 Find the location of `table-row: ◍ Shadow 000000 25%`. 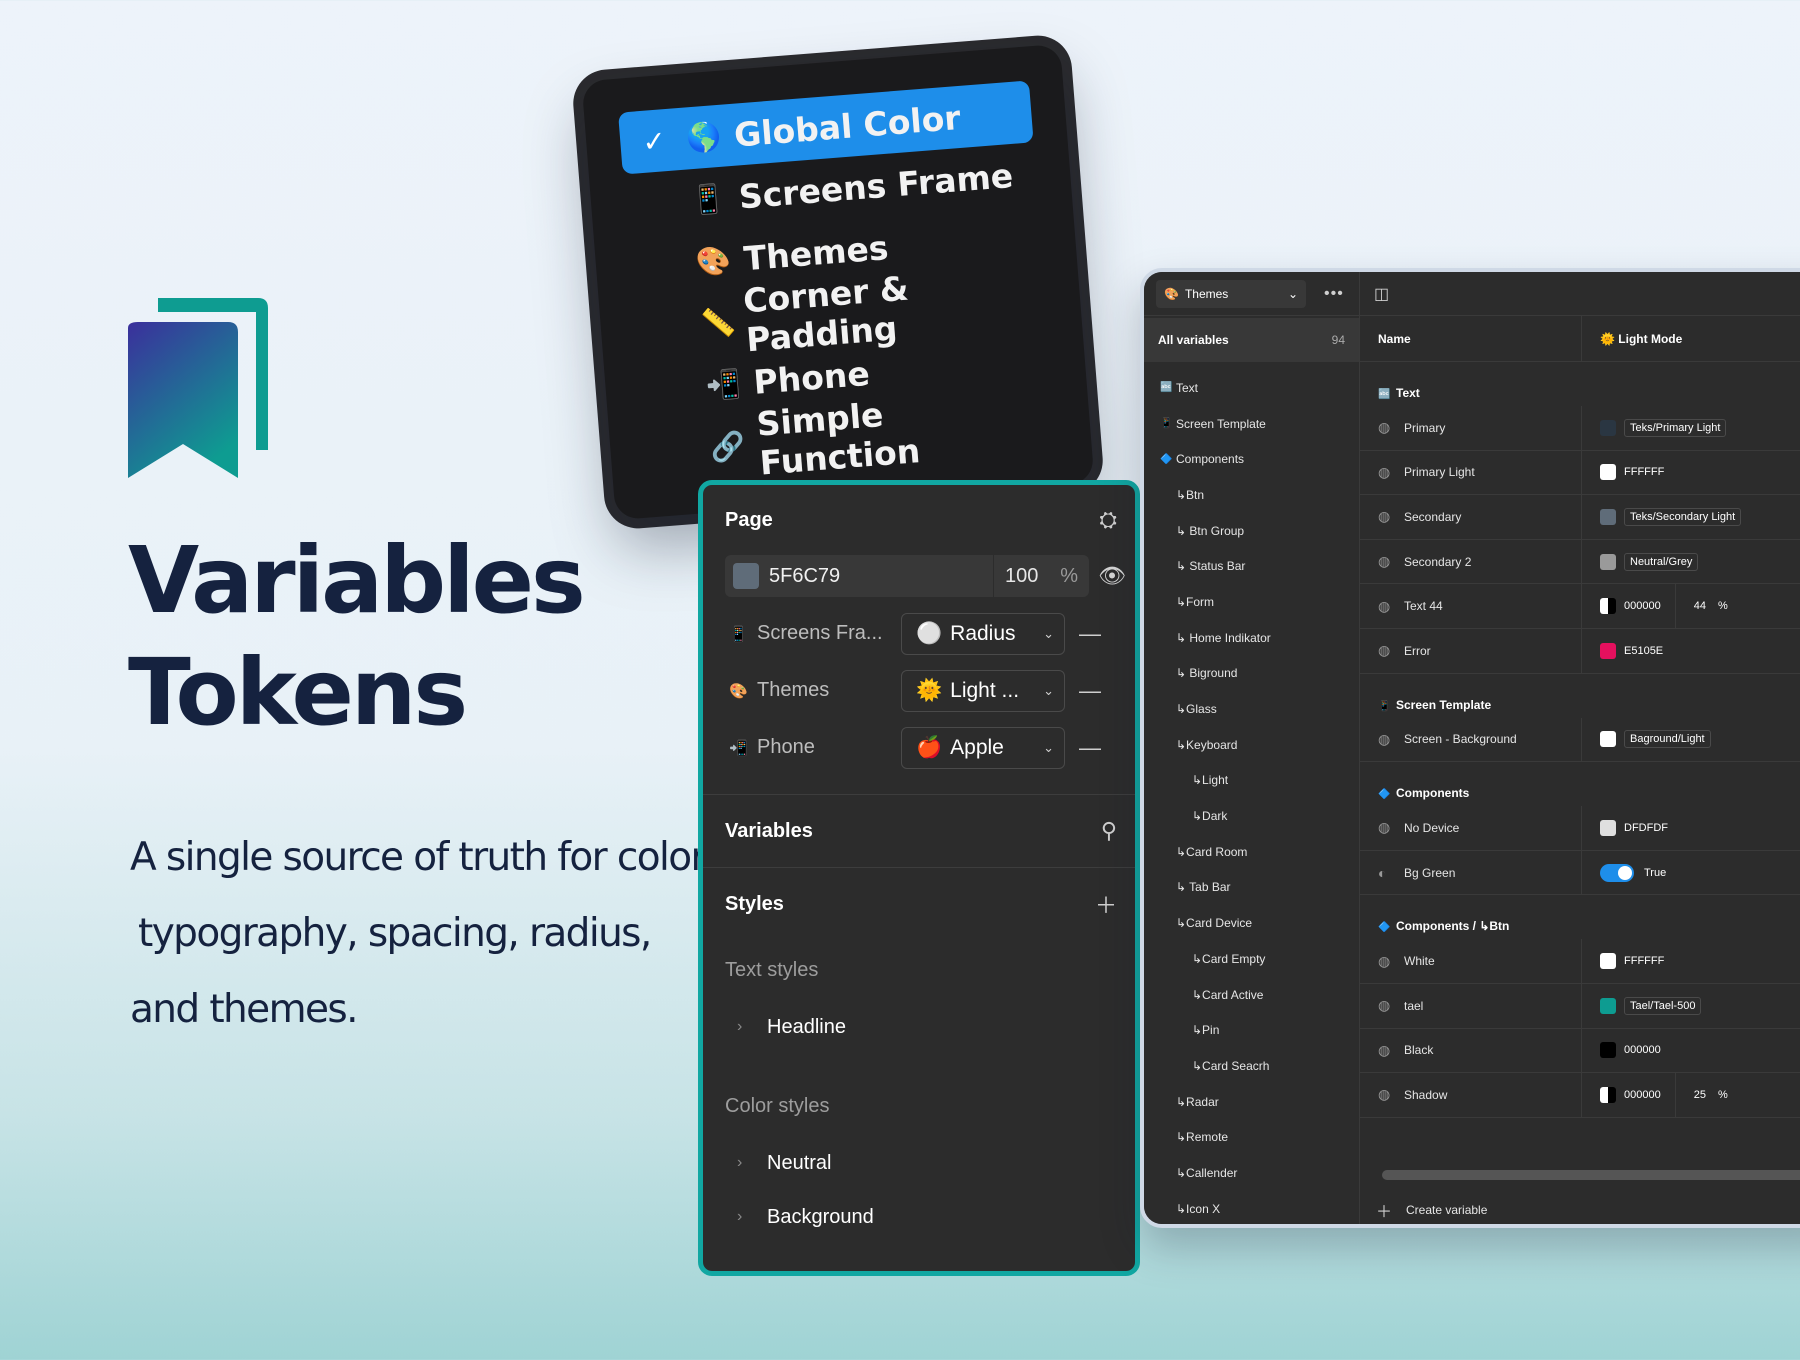

table-row: ◍ Shadow 000000 25% is located at coordinates (1580, 1095).